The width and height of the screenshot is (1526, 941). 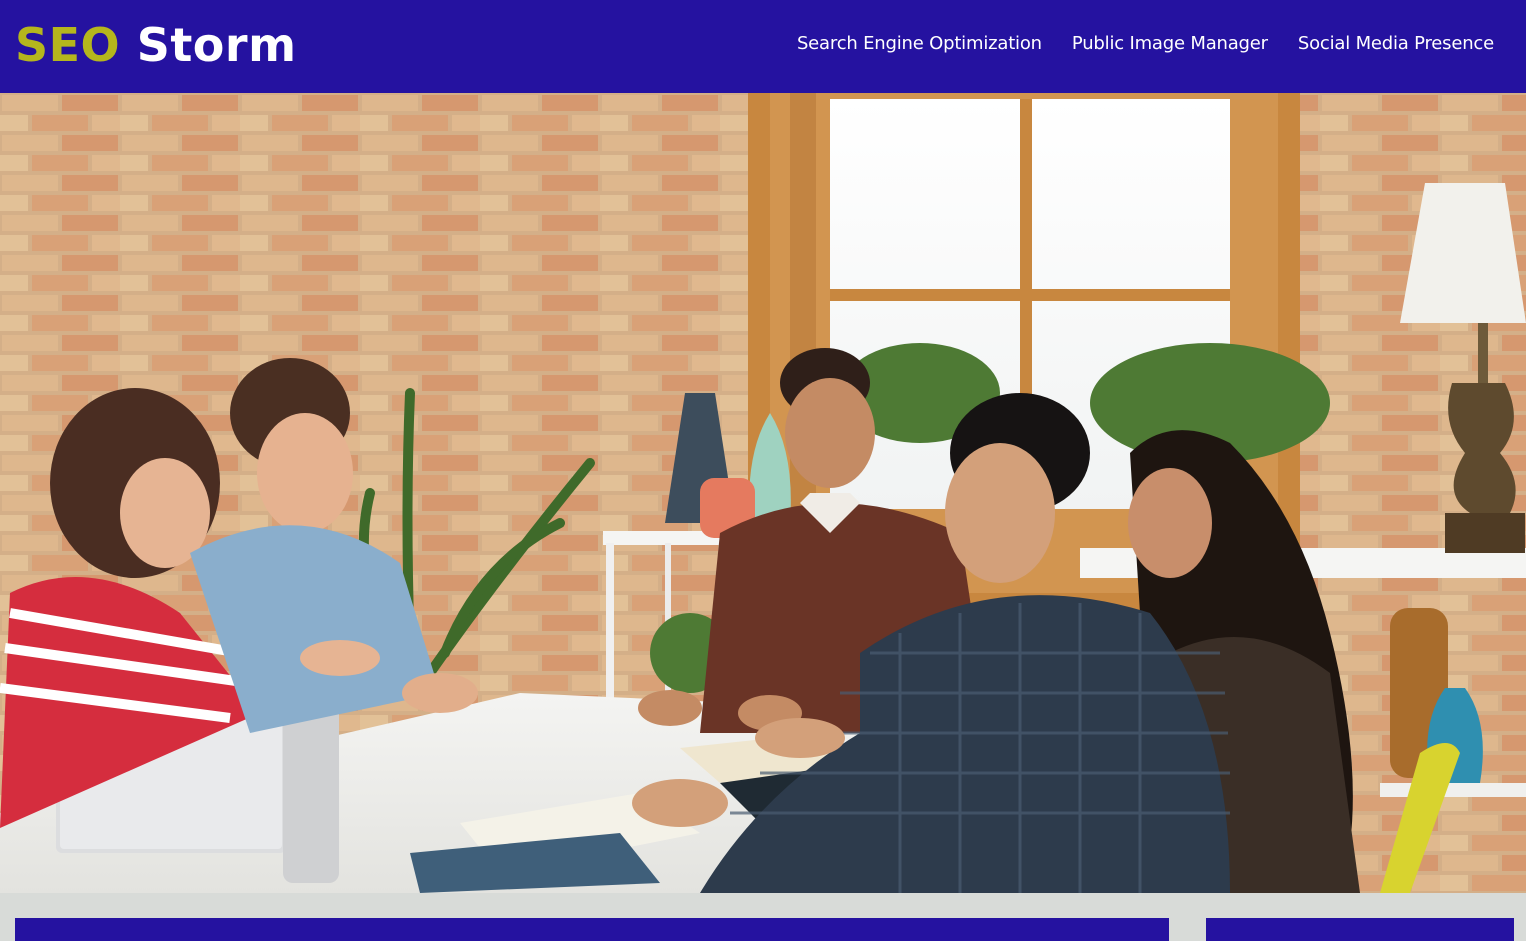 What do you see at coordinates (1360, 929) in the screenshot?
I see `content-panel-sidebar` at bounding box center [1360, 929].